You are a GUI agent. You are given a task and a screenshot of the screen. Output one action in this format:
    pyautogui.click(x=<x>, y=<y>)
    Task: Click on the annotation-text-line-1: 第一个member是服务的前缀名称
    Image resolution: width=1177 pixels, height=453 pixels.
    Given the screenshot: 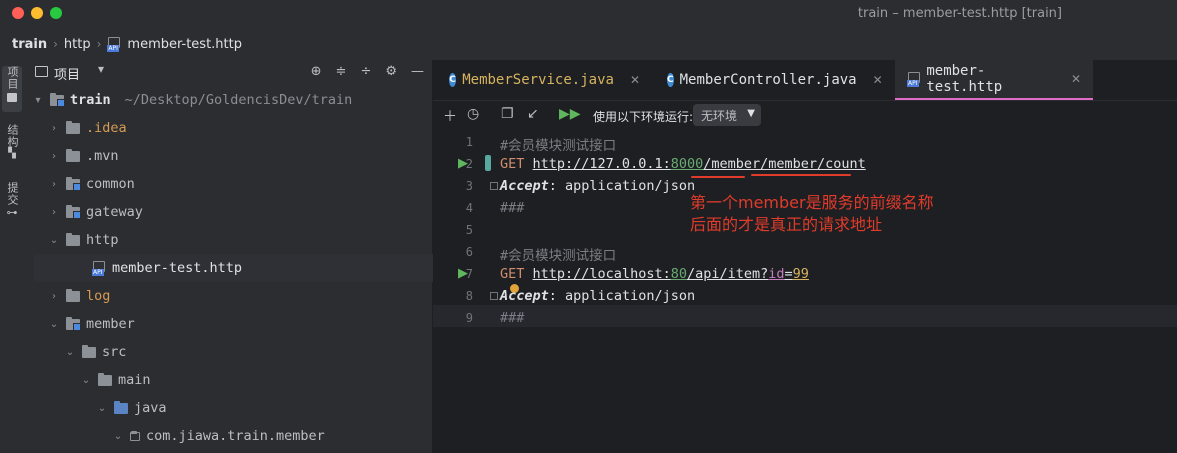 What is the action you would take?
    pyautogui.click(x=812, y=202)
    